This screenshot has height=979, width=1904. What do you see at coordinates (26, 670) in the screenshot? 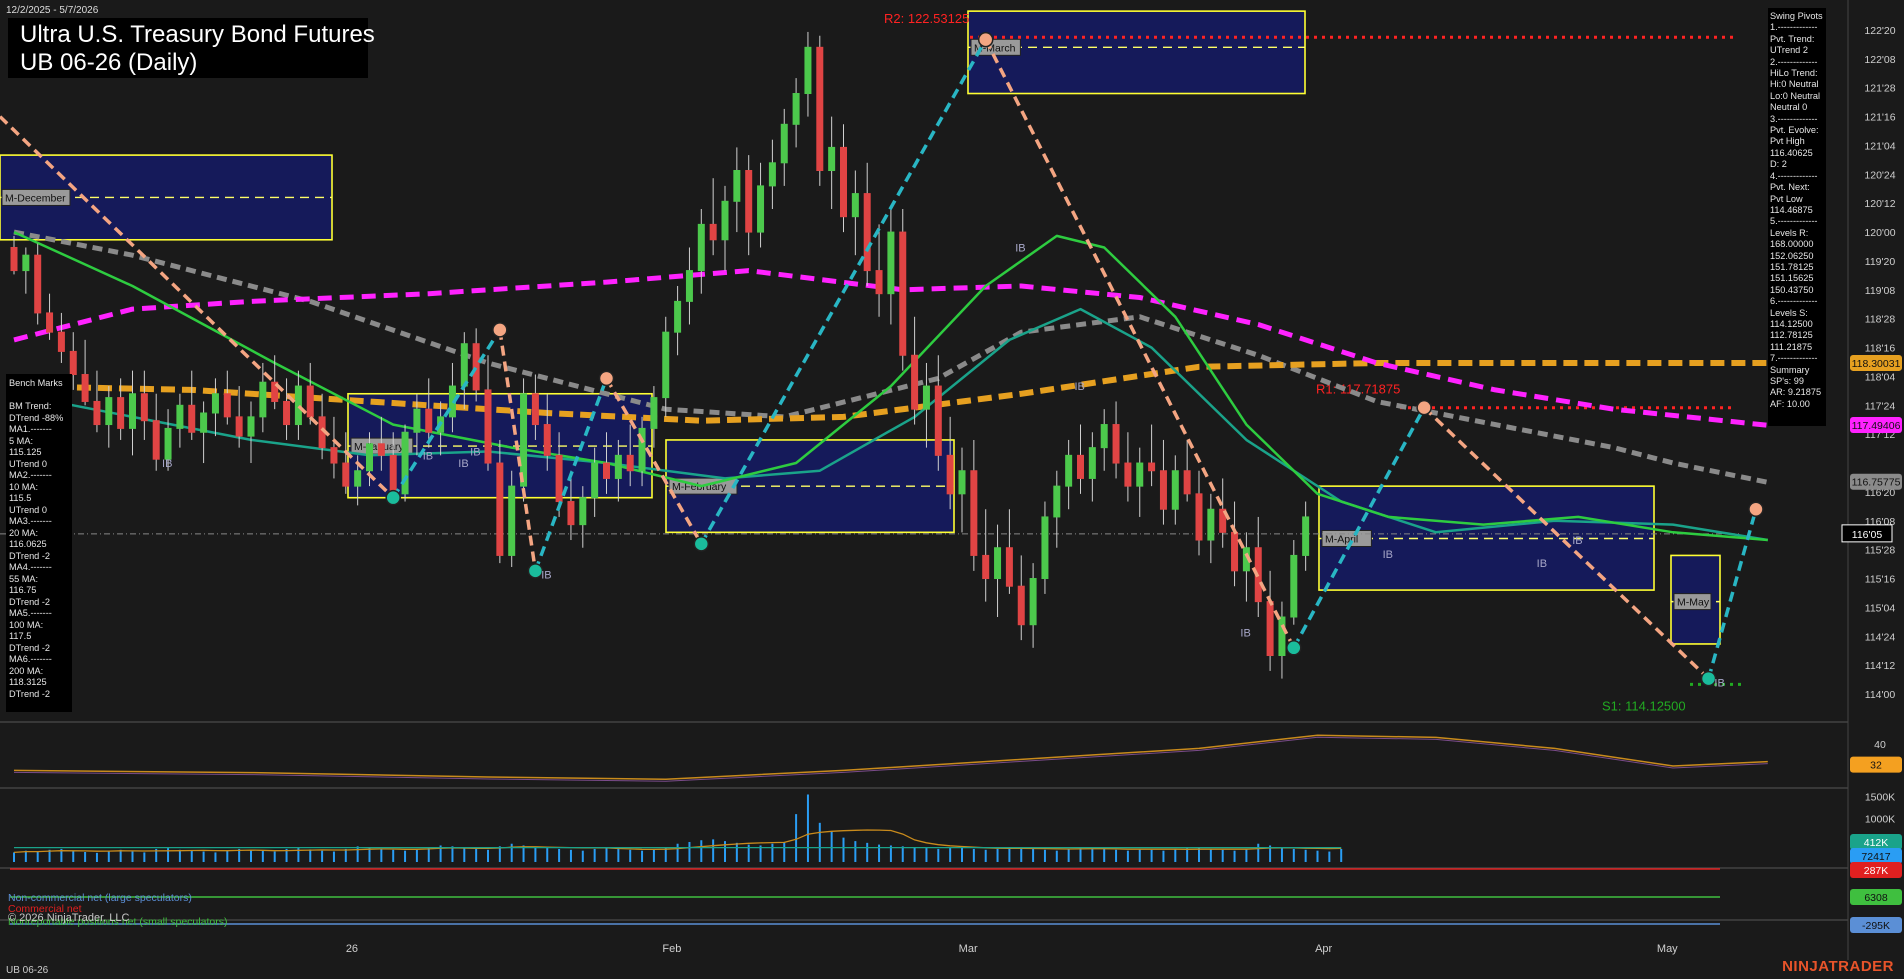
I see `bench-mark-line: 200 MA:` at bounding box center [26, 670].